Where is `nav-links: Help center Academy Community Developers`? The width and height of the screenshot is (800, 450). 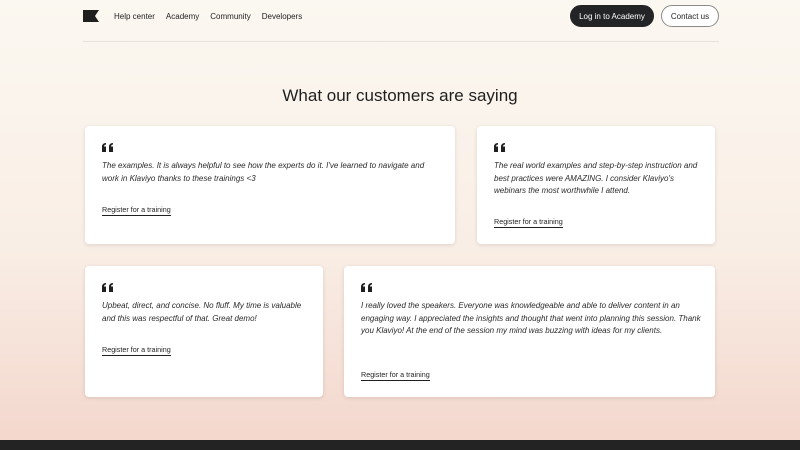
nav-links: Help center Academy Community Developers is located at coordinates (208, 16).